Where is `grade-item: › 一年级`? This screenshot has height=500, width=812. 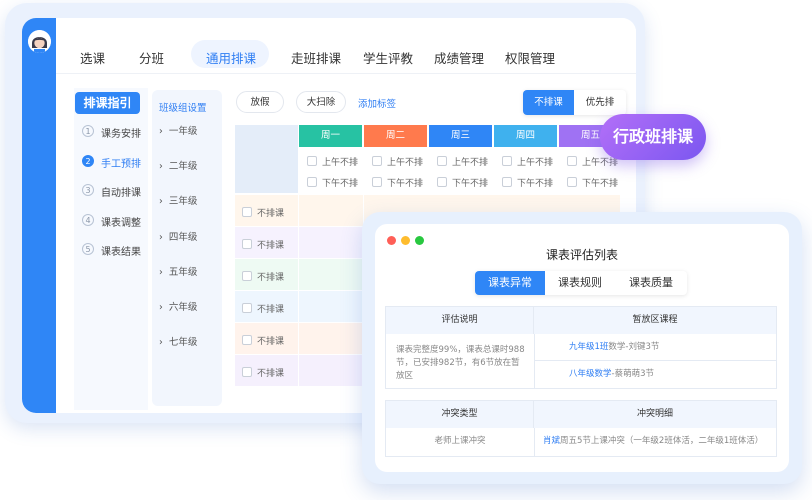
grade-item: › 一年级 is located at coordinates (178, 130).